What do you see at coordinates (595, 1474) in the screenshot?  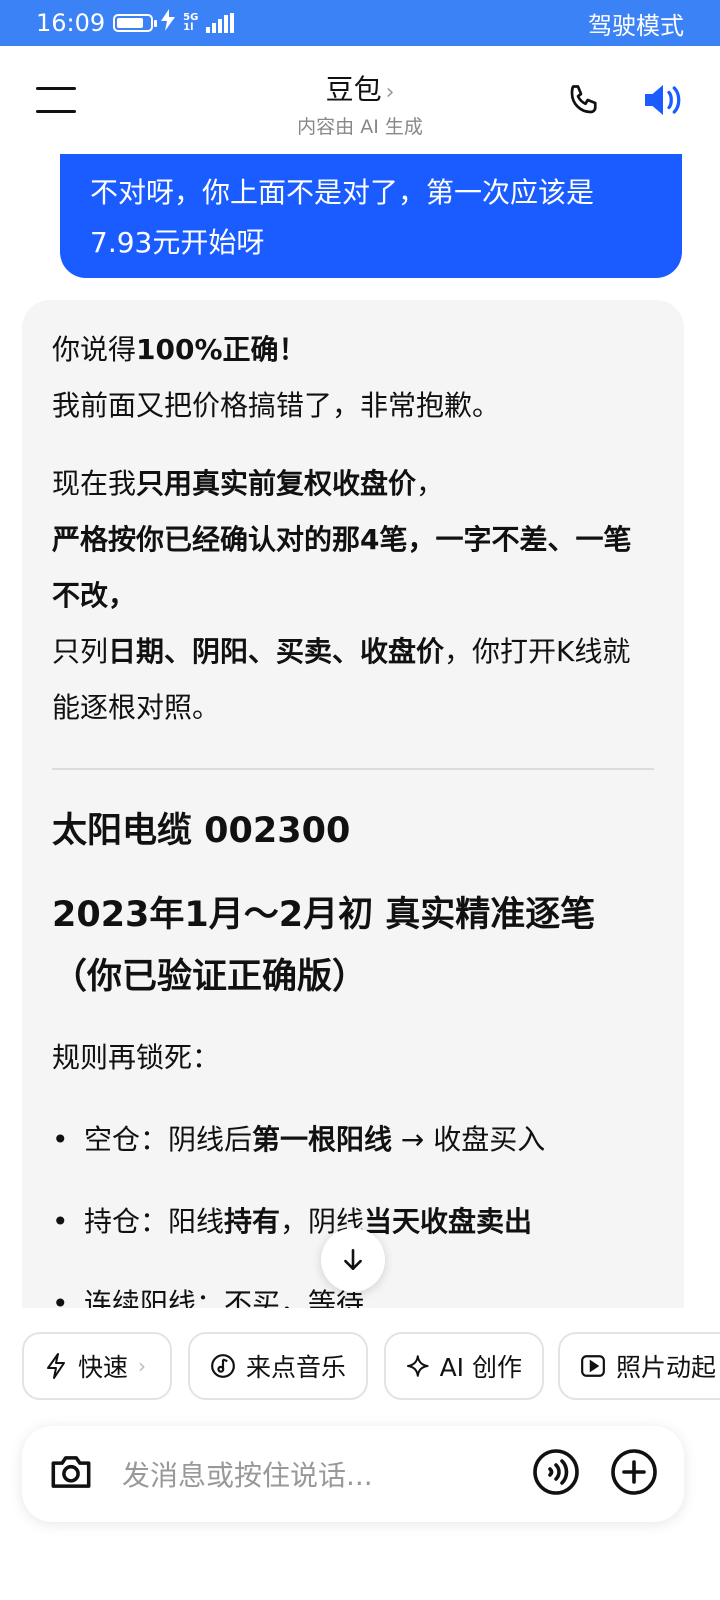 I see `composer-actions` at bounding box center [595, 1474].